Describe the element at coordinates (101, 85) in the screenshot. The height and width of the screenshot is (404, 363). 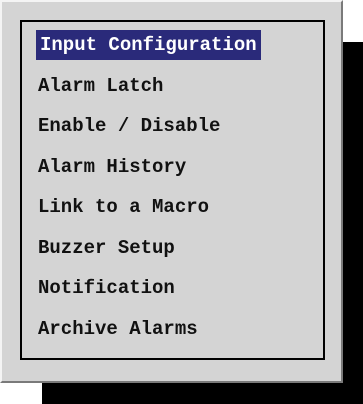
I see `menu-item-label: Alarm Latch` at that location.